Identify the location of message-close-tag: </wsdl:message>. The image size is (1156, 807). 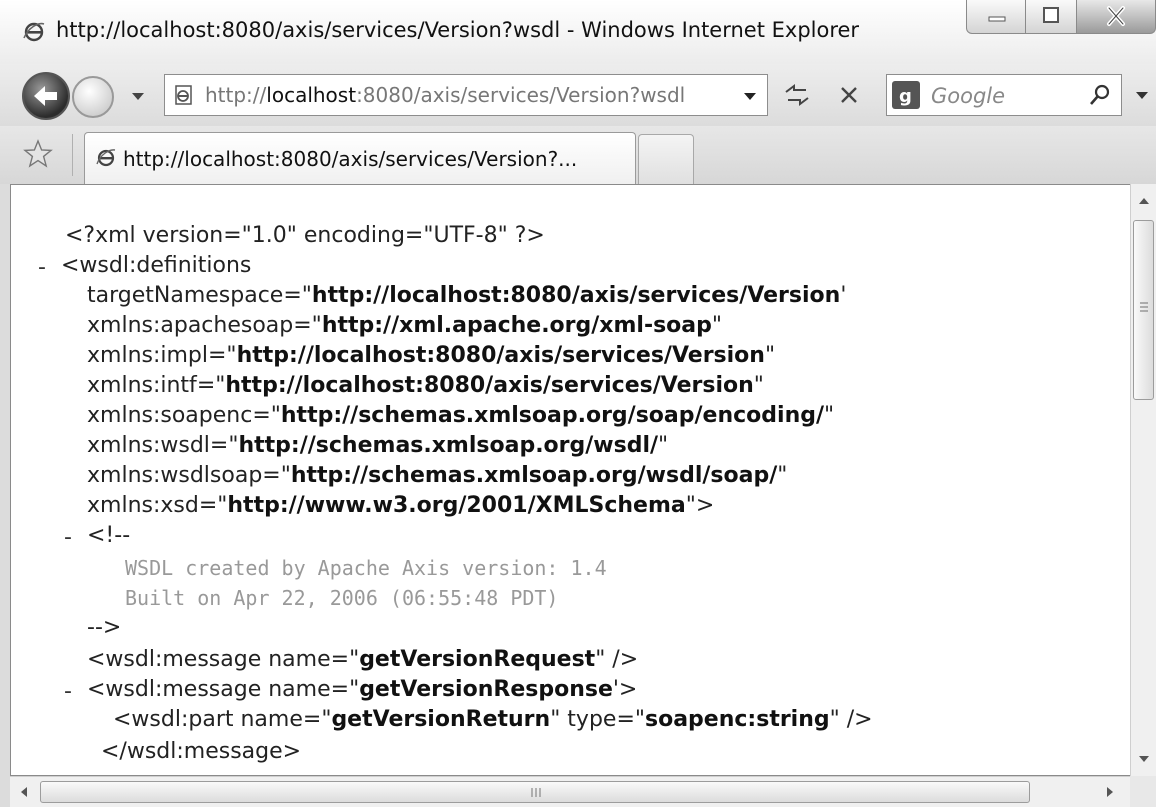
(201, 751).